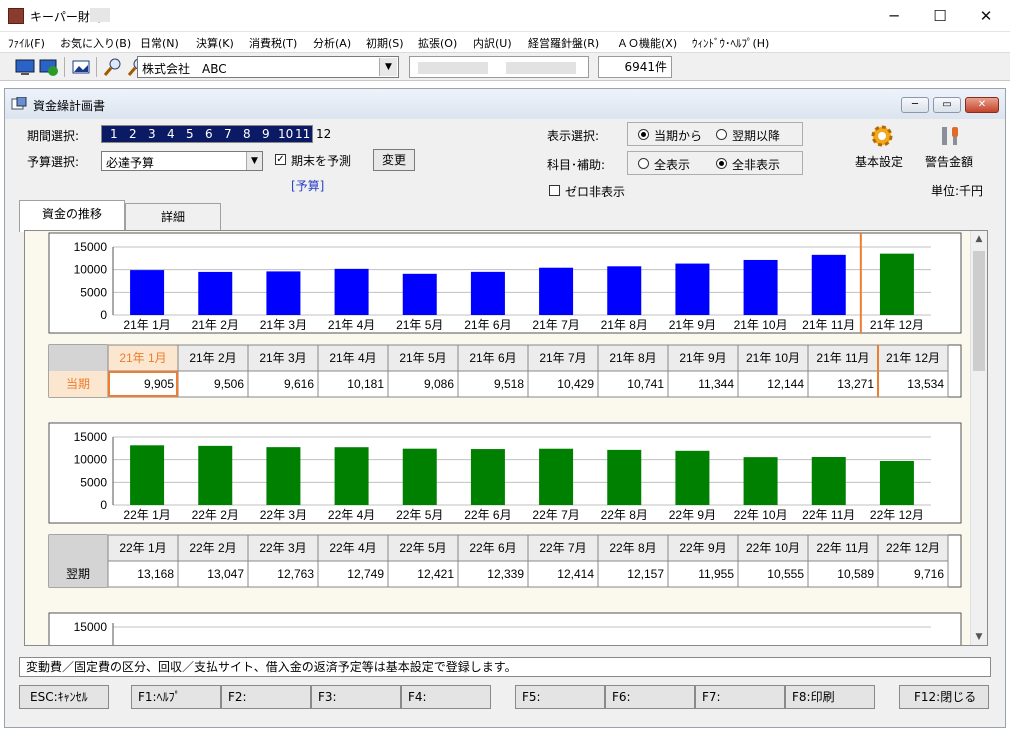 The width and height of the screenshot is (1010, 731). I want to click on child-title: 資金繰計画書, so click(69, 106).